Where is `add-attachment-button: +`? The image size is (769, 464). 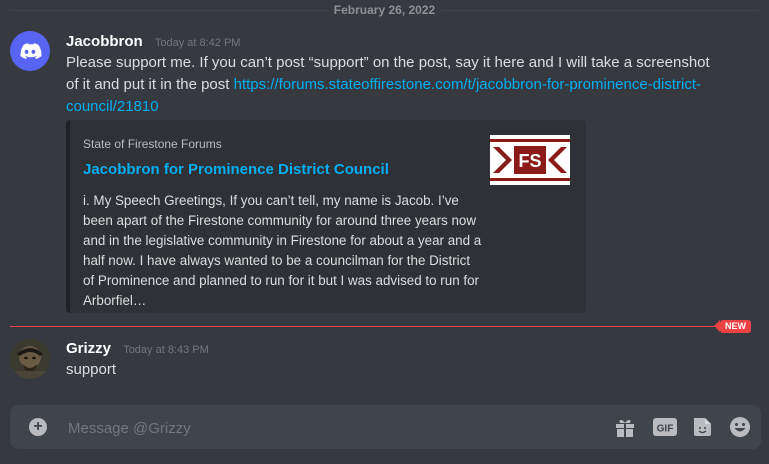 add-attachment-button: + is located at coordinates (38, 427).